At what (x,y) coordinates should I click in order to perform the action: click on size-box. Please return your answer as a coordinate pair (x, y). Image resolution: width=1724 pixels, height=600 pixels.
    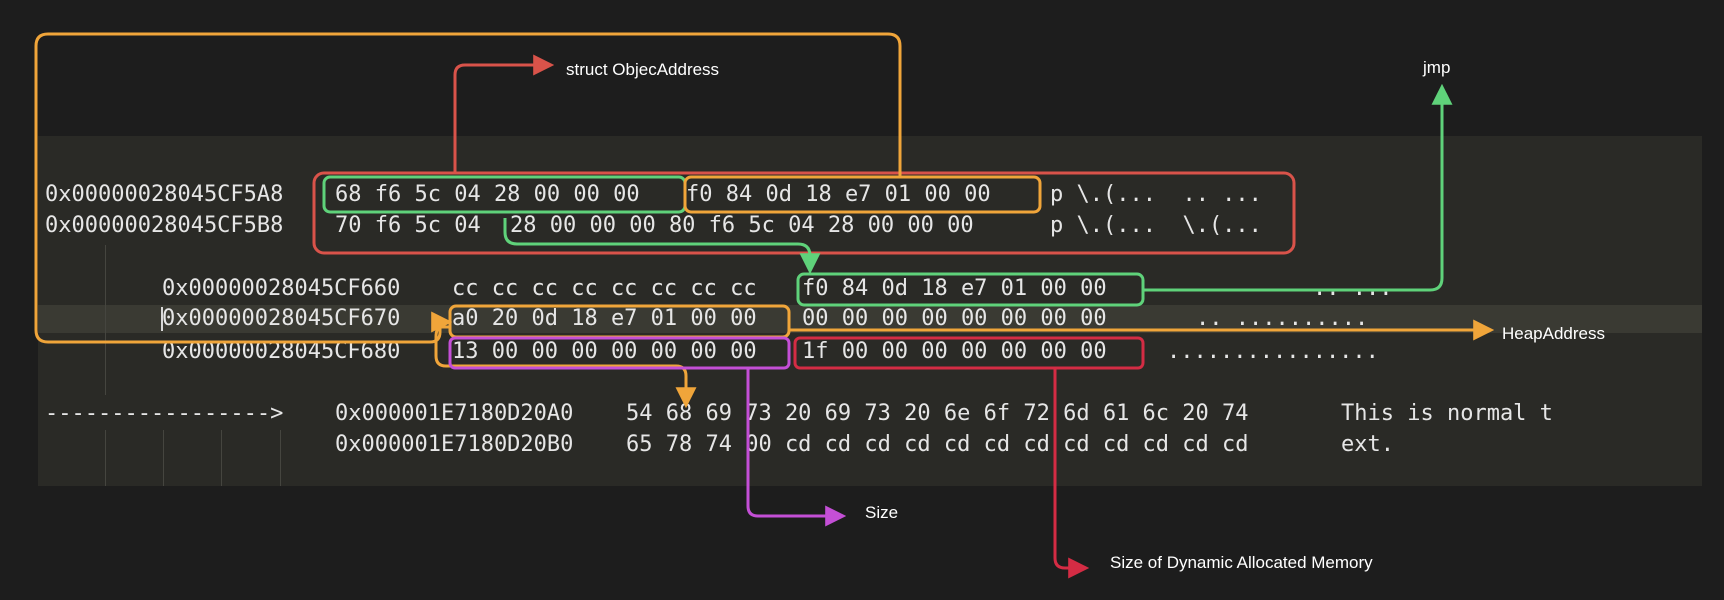
    Looking at the image, I should click on (619, 353).